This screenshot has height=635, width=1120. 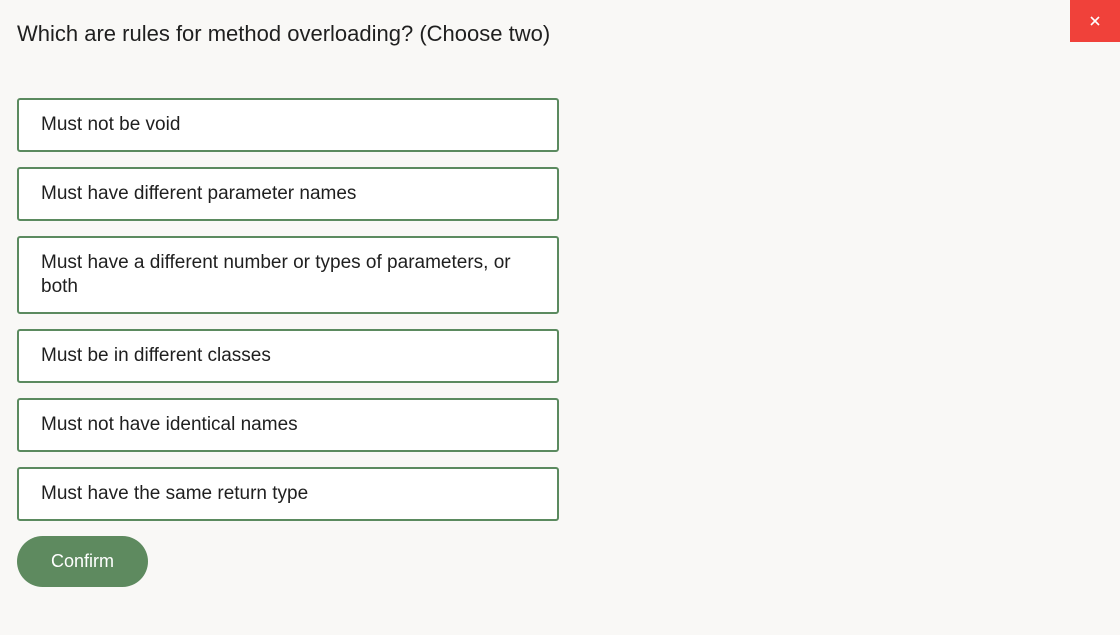 I want to click on option-not-identical-names: Must not have identical names, so click(x=288, y=425).